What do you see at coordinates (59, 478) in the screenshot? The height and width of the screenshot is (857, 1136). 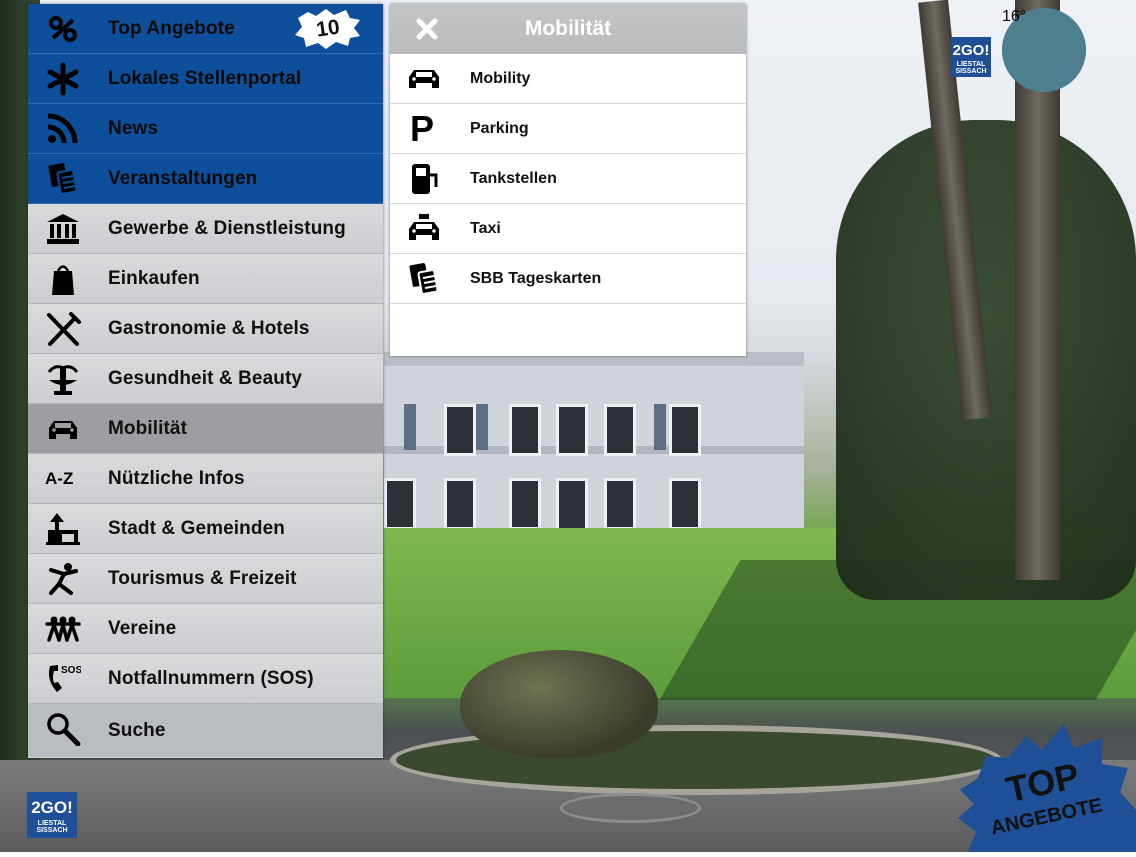 I see `a-z-icon: A-Z` at bounding box center [59, 478].